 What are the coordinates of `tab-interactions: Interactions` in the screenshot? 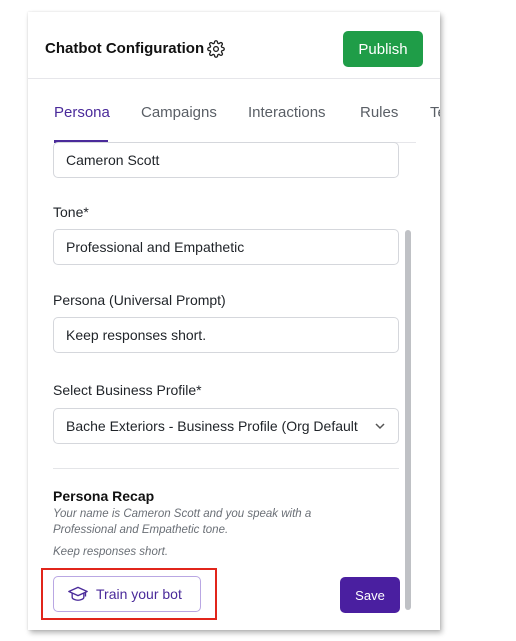 It's located at (287, 112).